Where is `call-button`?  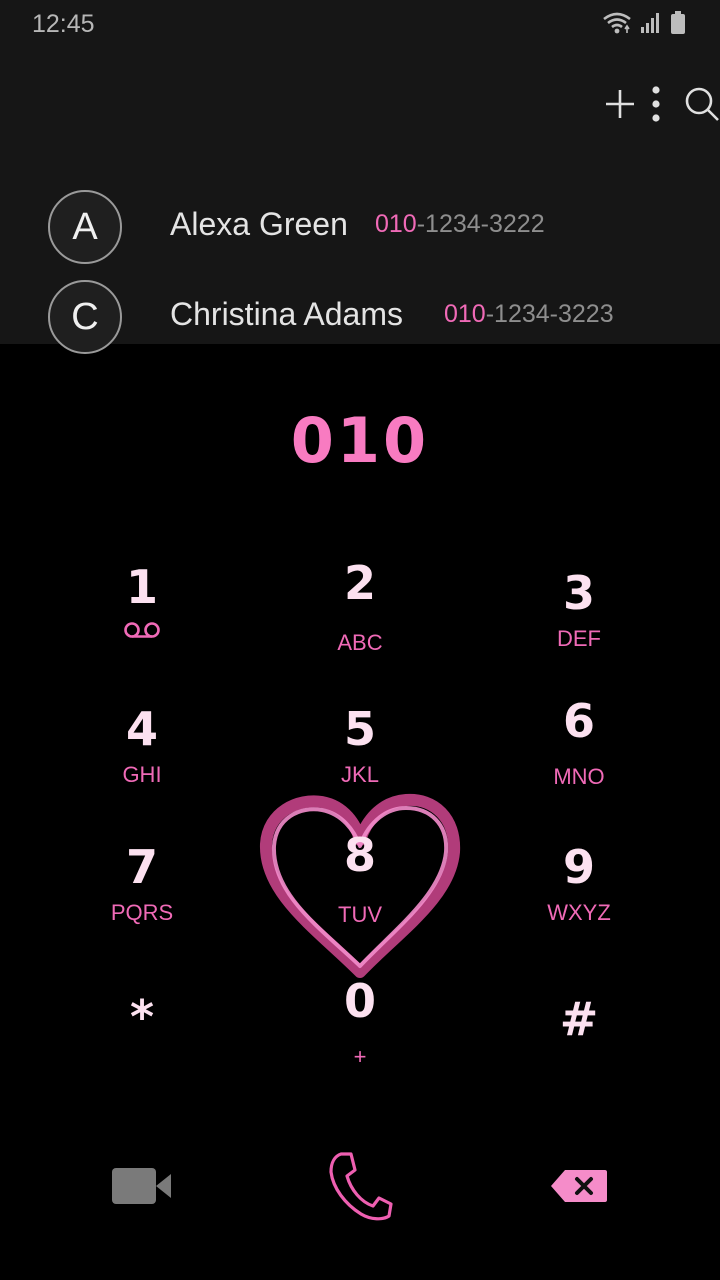 call-button is located at coordinates (360, 1186).